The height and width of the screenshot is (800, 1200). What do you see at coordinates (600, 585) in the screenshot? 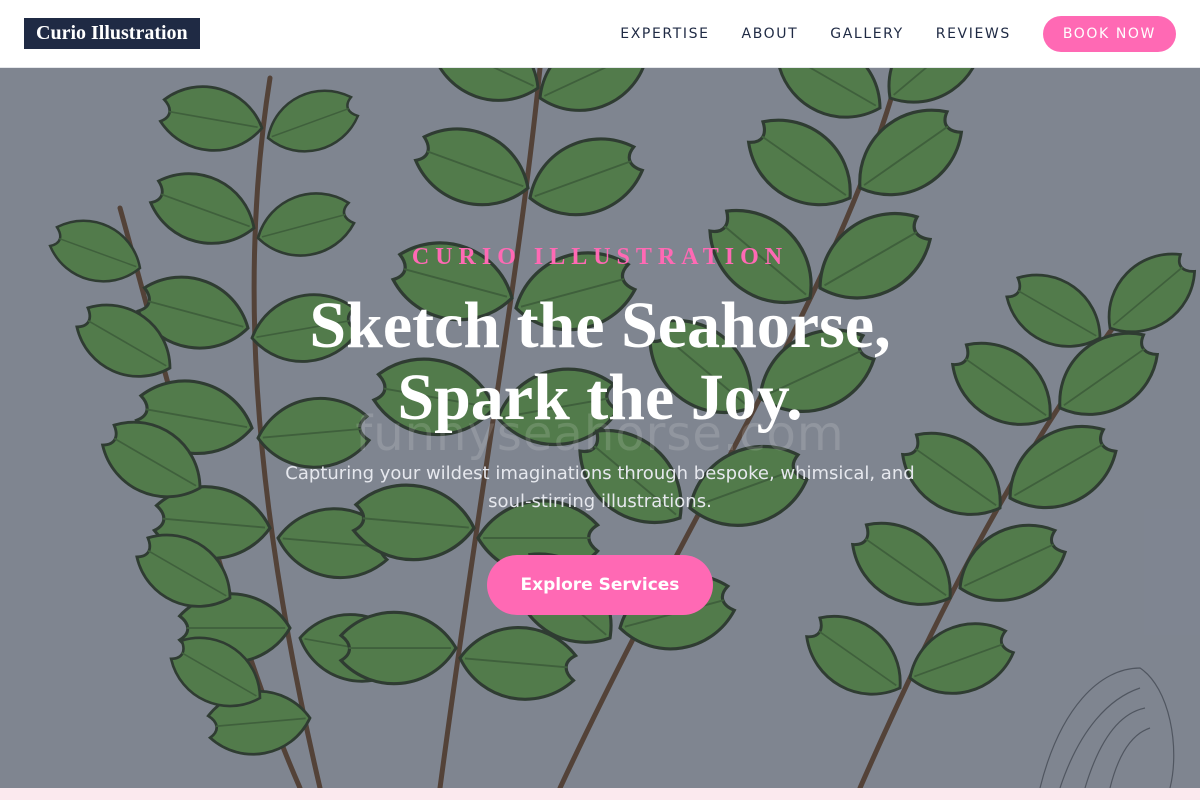
I see `explore-services-button: Explore Services` at bounding box center [600, 585].